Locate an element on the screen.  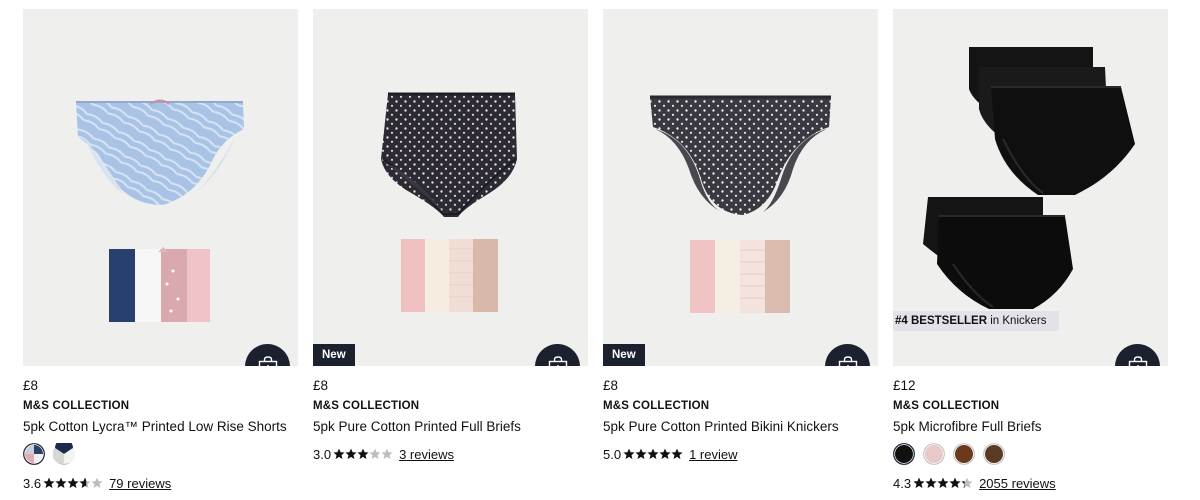
rating-value: 3.6 is located at coordinates (32, 483).